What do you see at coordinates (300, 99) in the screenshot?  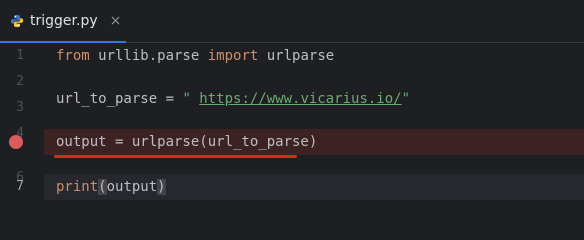 I see `url-link: https://www.vicarius.io/` at bounding box center [300, 99].